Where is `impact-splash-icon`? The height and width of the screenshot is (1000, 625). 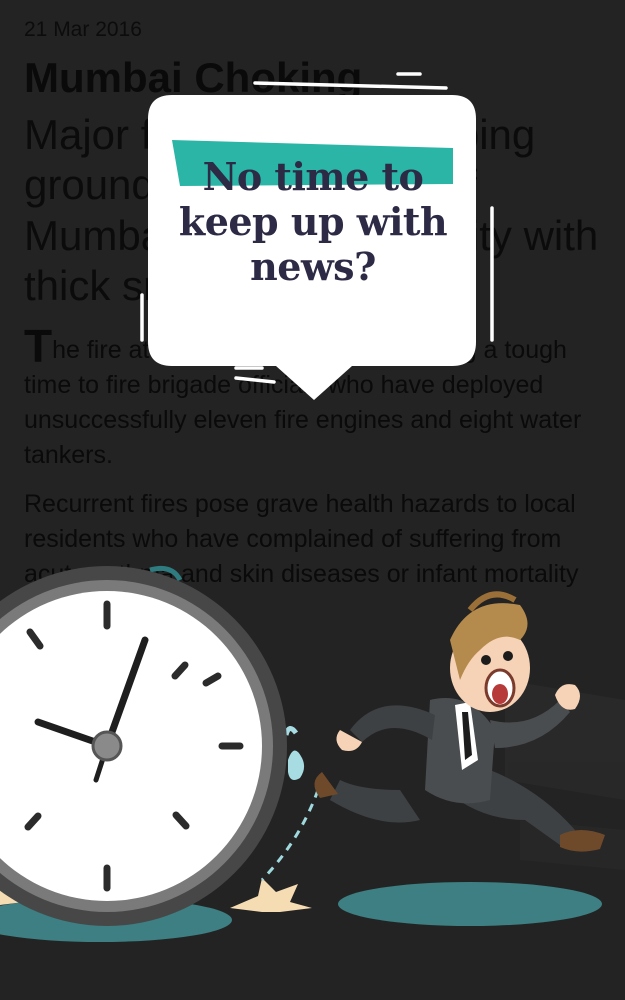 impact-splash-icon is located at coordinates (271, 895).